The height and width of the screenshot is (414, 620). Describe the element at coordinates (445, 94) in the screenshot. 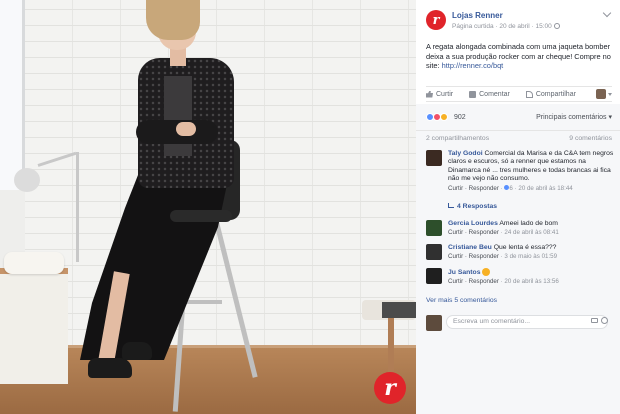

I see `like-label: Curtir` at that location.